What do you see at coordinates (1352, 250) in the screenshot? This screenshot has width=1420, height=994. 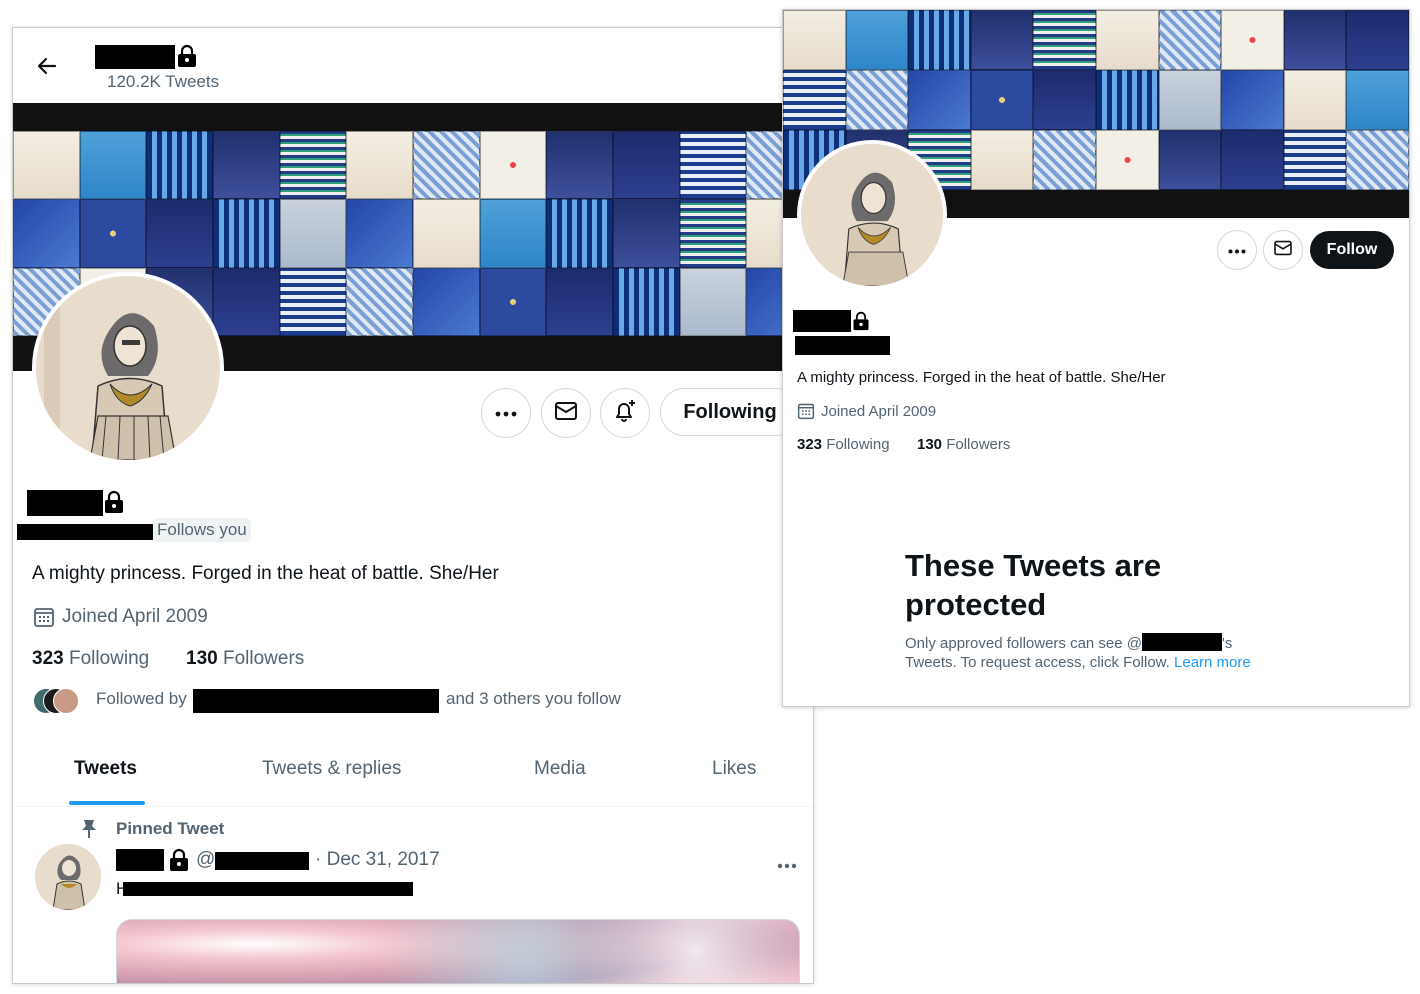 I see `follow-button: Follow` at bounding box center [1352, 250].